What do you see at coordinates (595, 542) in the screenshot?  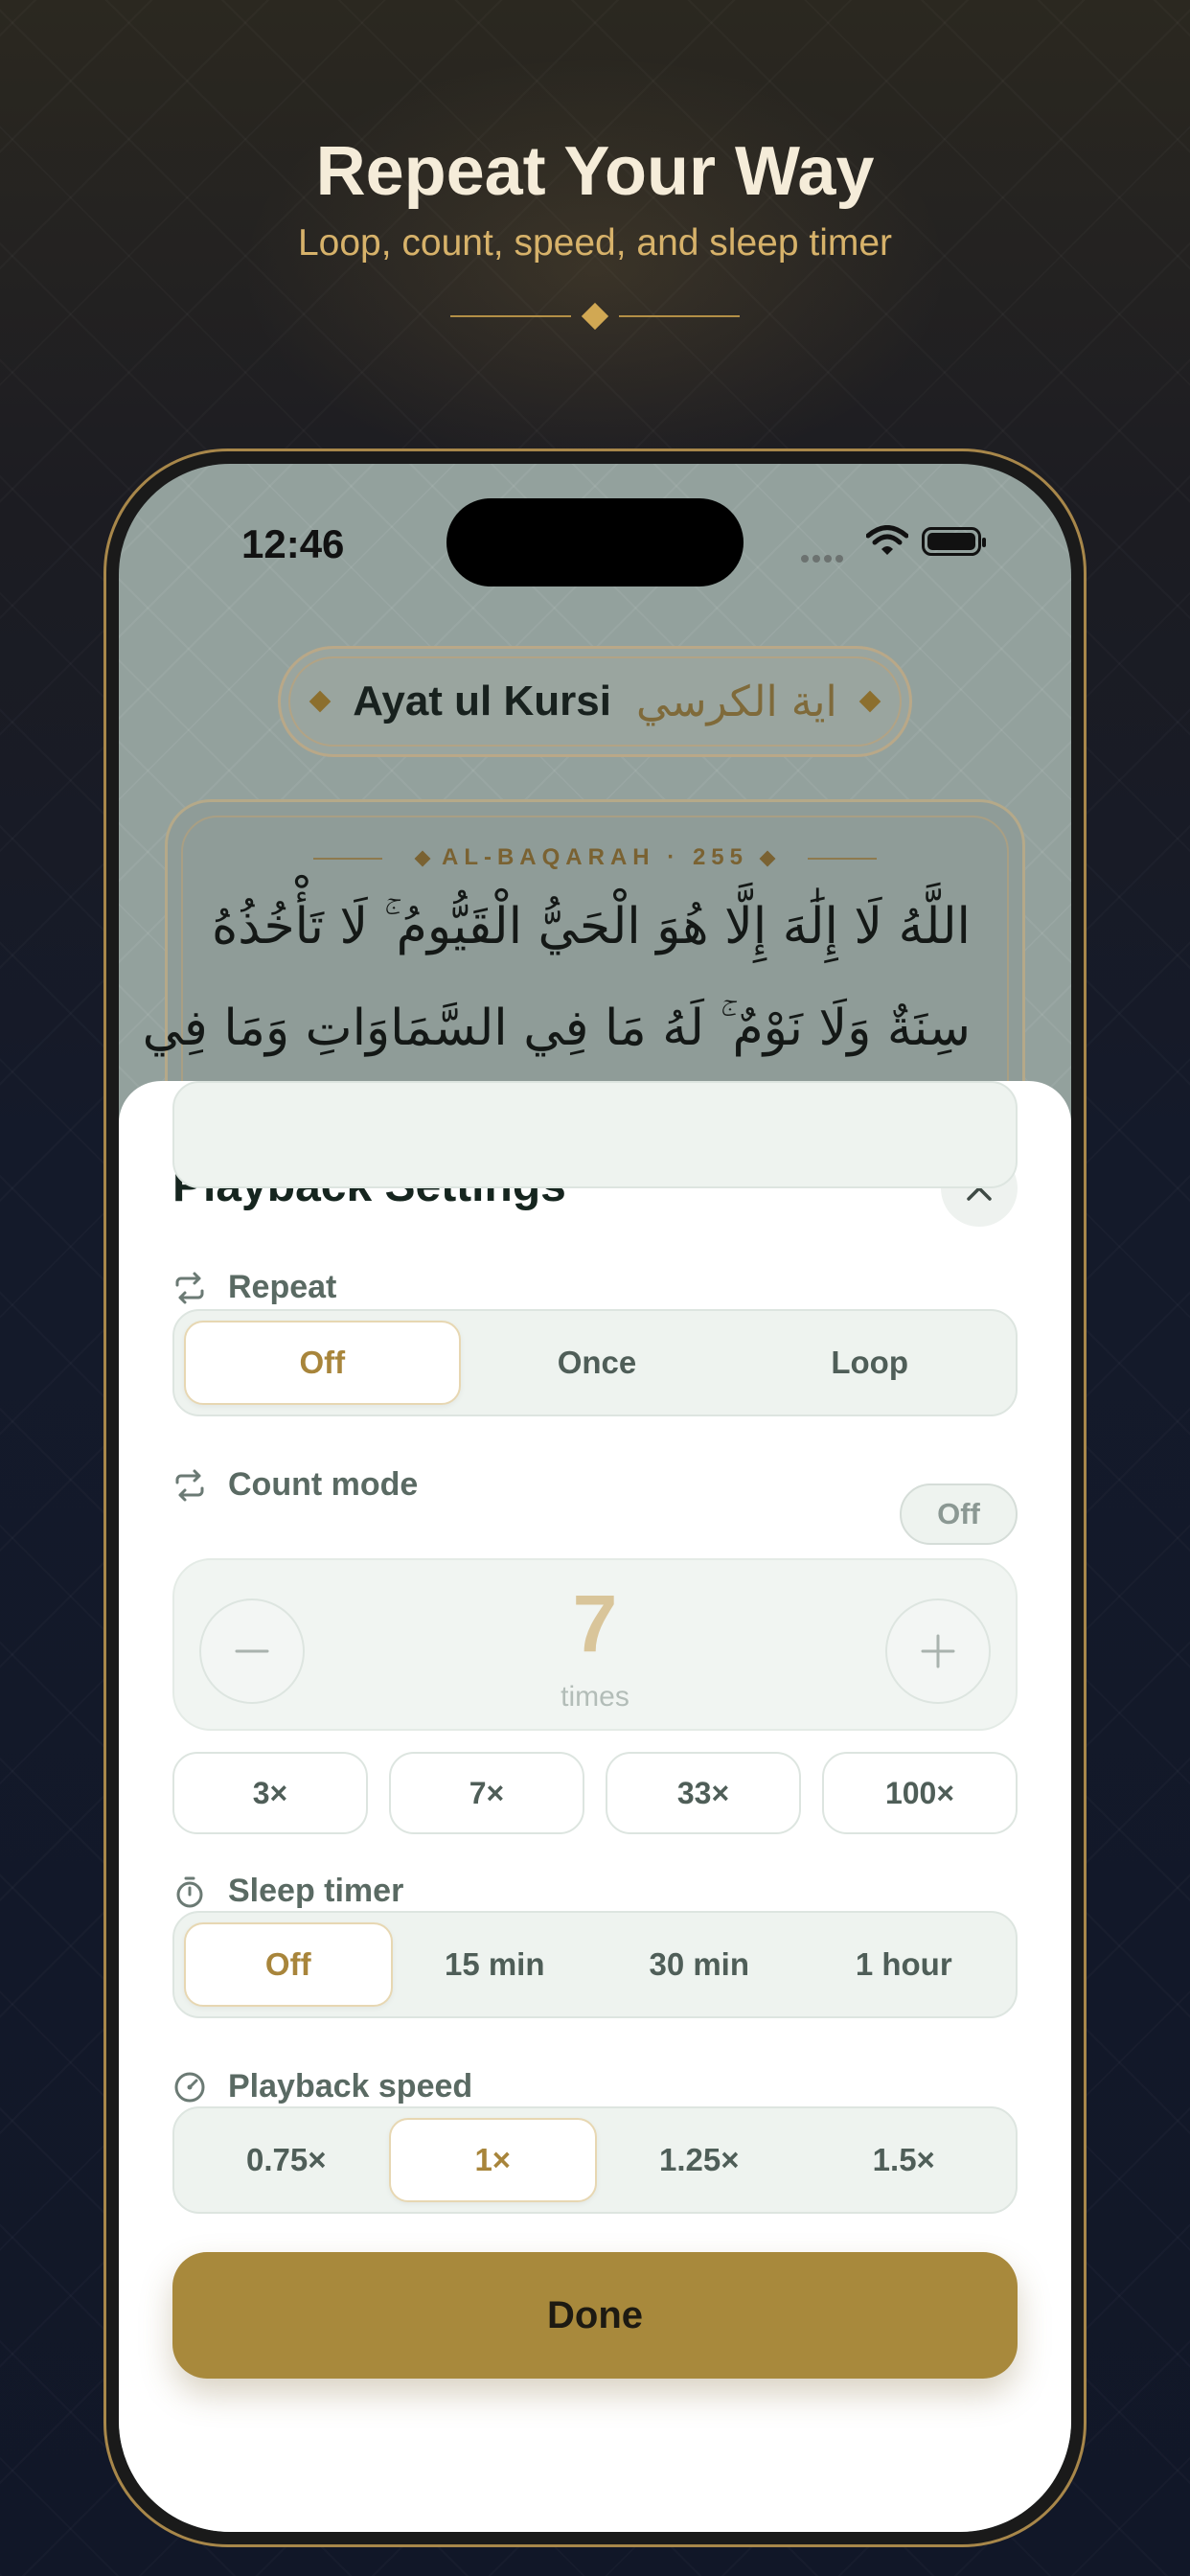 I see `dynamic-island` at bounding box center [595, 542].